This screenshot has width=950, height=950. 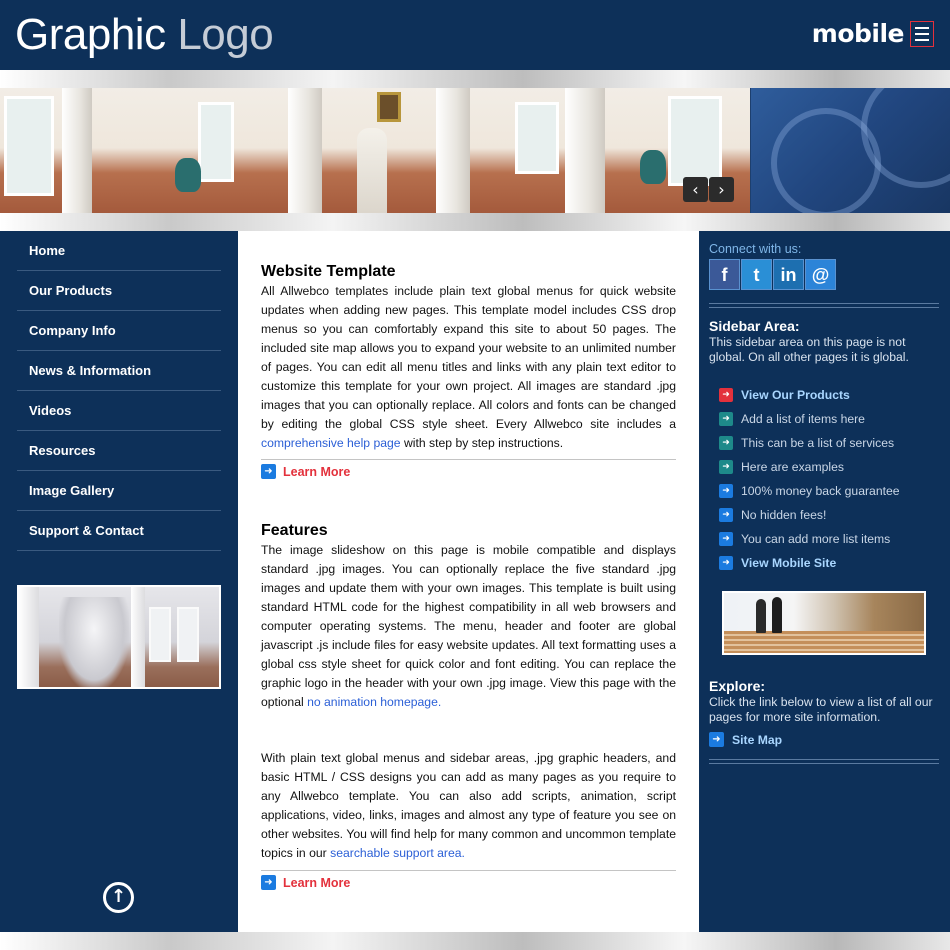 I want to click on nav-item-image-gallery: Image Gallery, so click(x=119, y=491).